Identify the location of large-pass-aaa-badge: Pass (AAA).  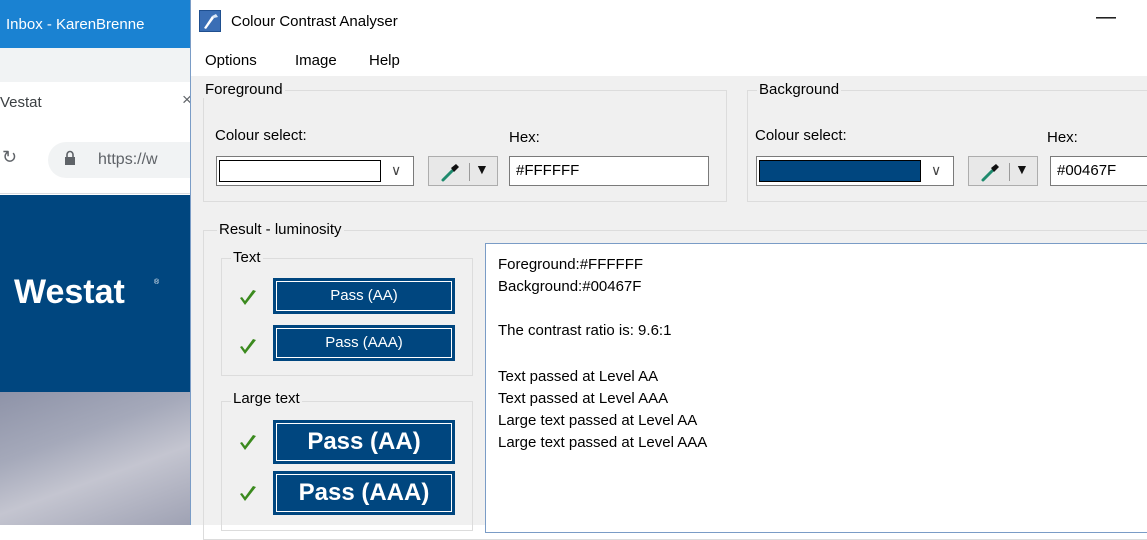
(364, 493).